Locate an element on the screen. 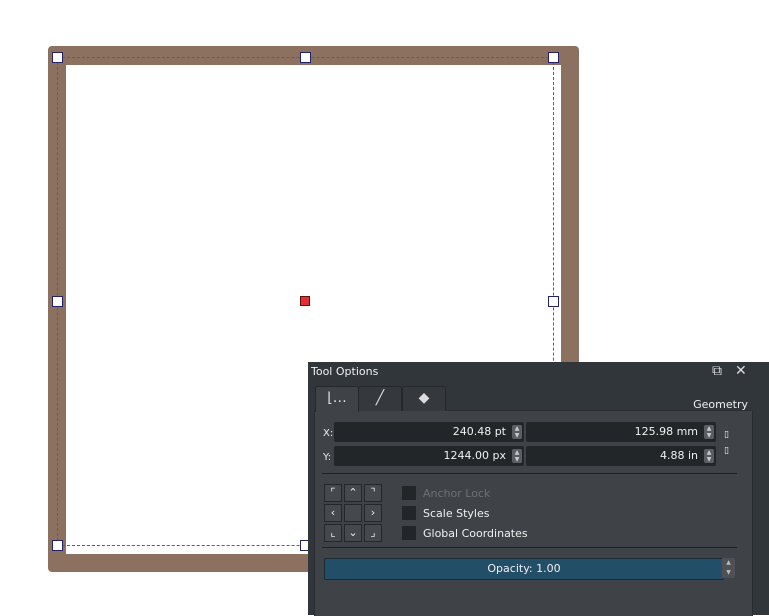 The height and width of the screenshot is (616, 769). anchor-bottom: ⌄ is located at coordinates (353, 533).